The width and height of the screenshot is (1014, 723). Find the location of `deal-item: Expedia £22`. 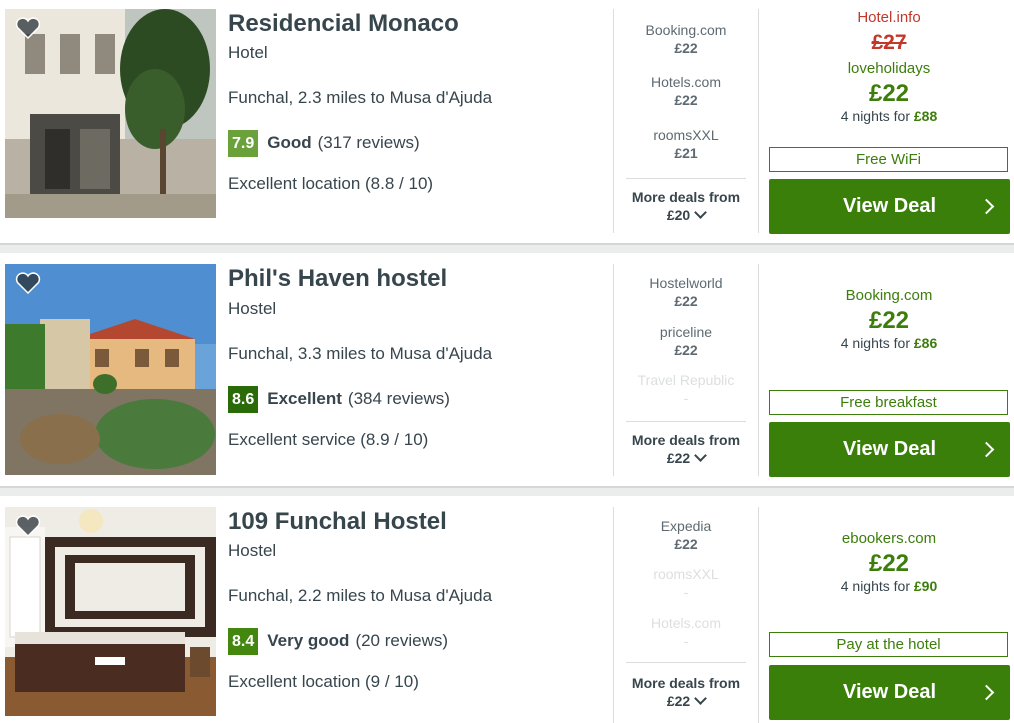

deal-item: Expedia £22 is located at coordinates (686, 535).